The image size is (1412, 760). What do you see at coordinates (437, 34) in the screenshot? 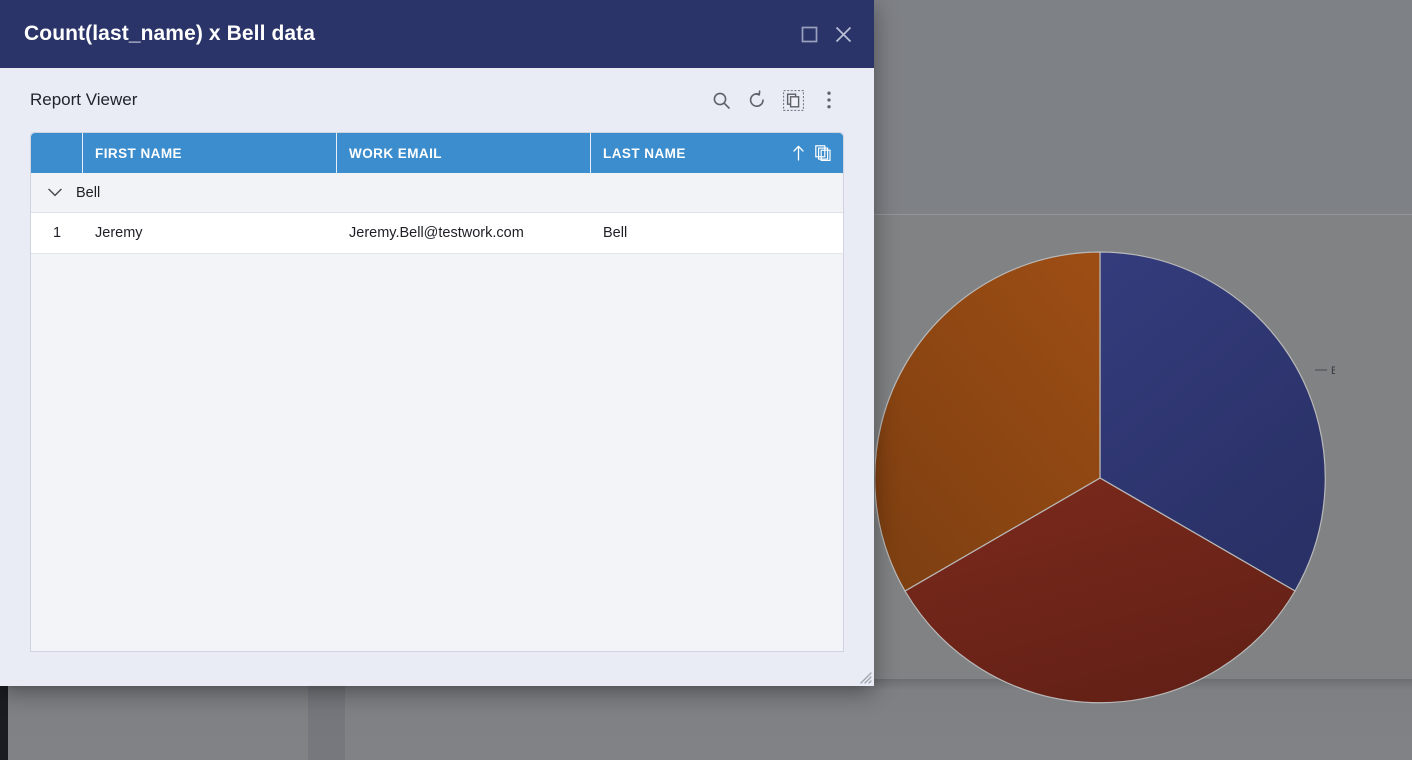
I see `dialog-title-bar: Count(last_name) x Bell data` at bounding box center [437, 34].